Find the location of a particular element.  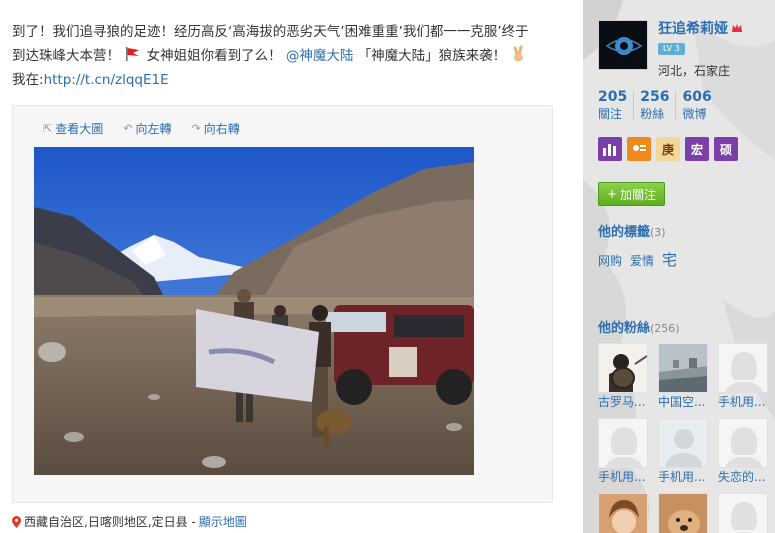

fans-section-title: 他的粉絲(256) is located at coordinates (639, 326).